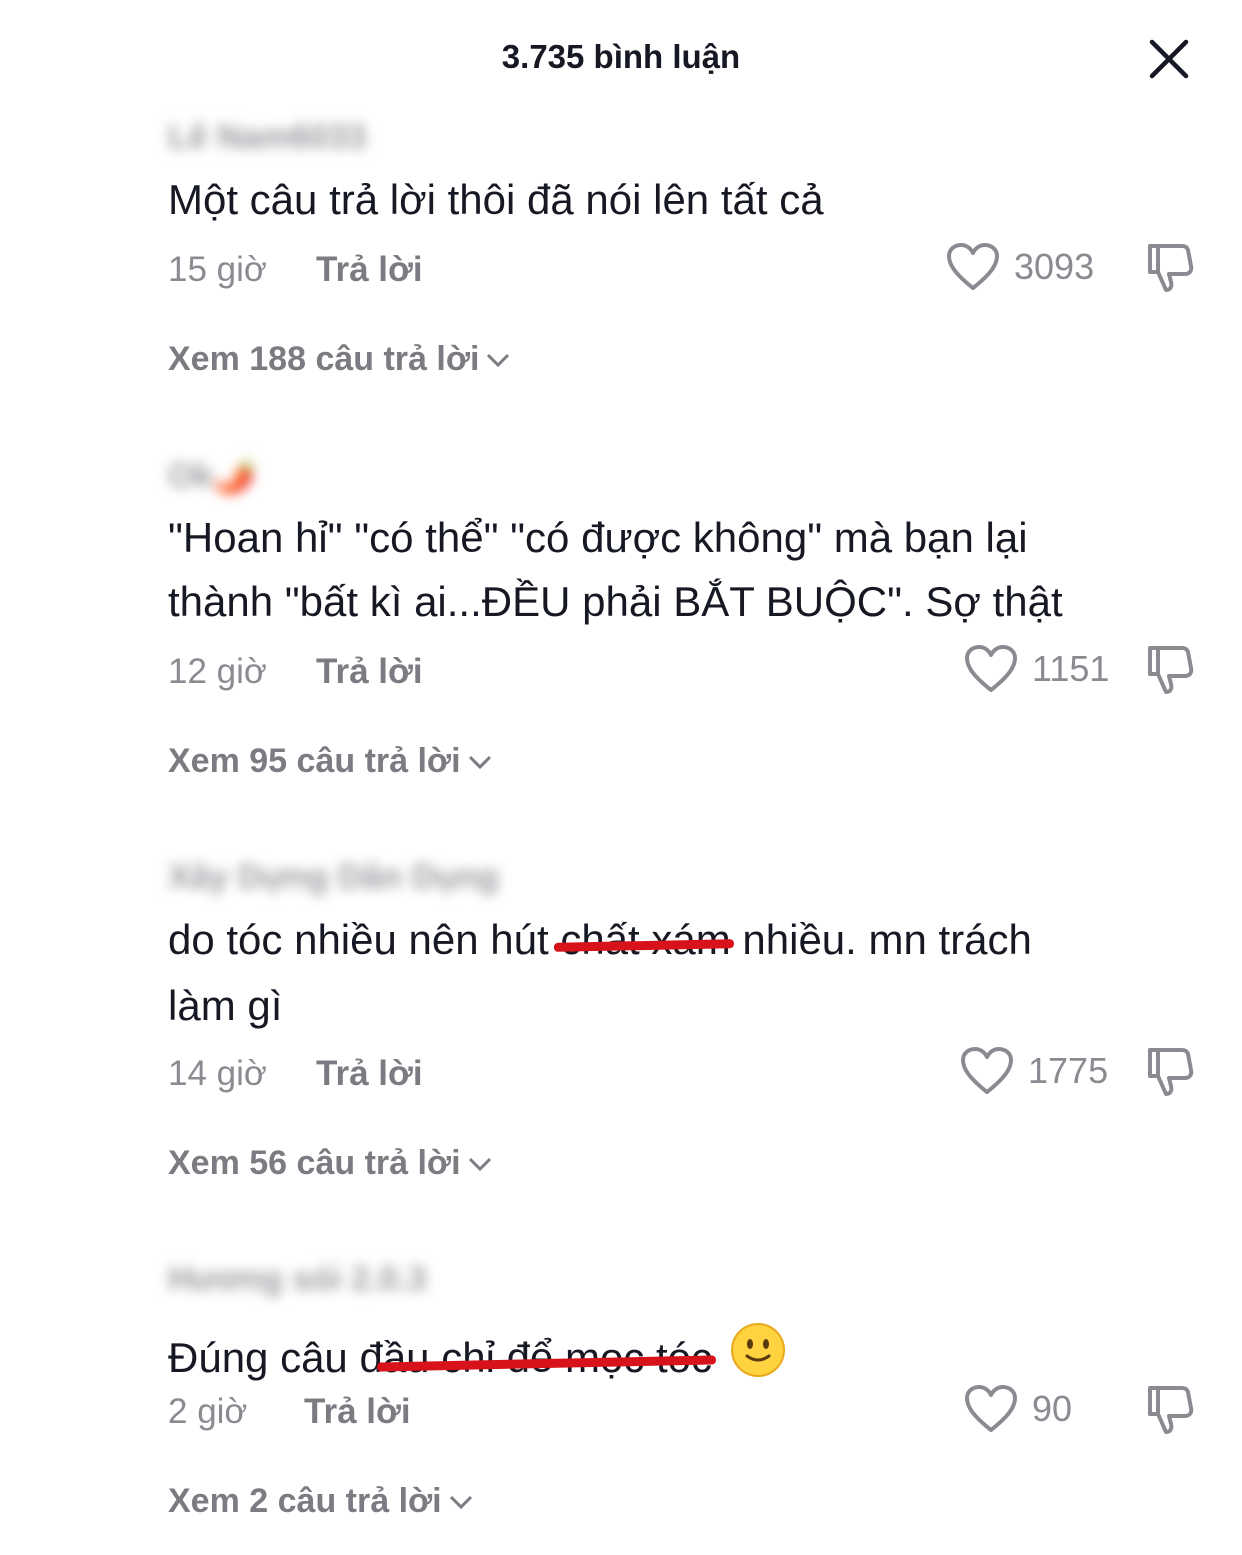 This screenshot has width=1242, height=1555. Describe the element at coordinates (1054, 266) in the screenshot. I see `like-count: 3093` at that location.